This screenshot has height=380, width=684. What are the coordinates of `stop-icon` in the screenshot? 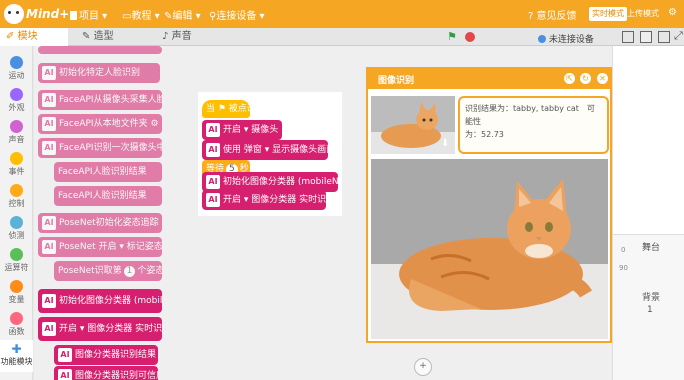 It's located at (470, 37).